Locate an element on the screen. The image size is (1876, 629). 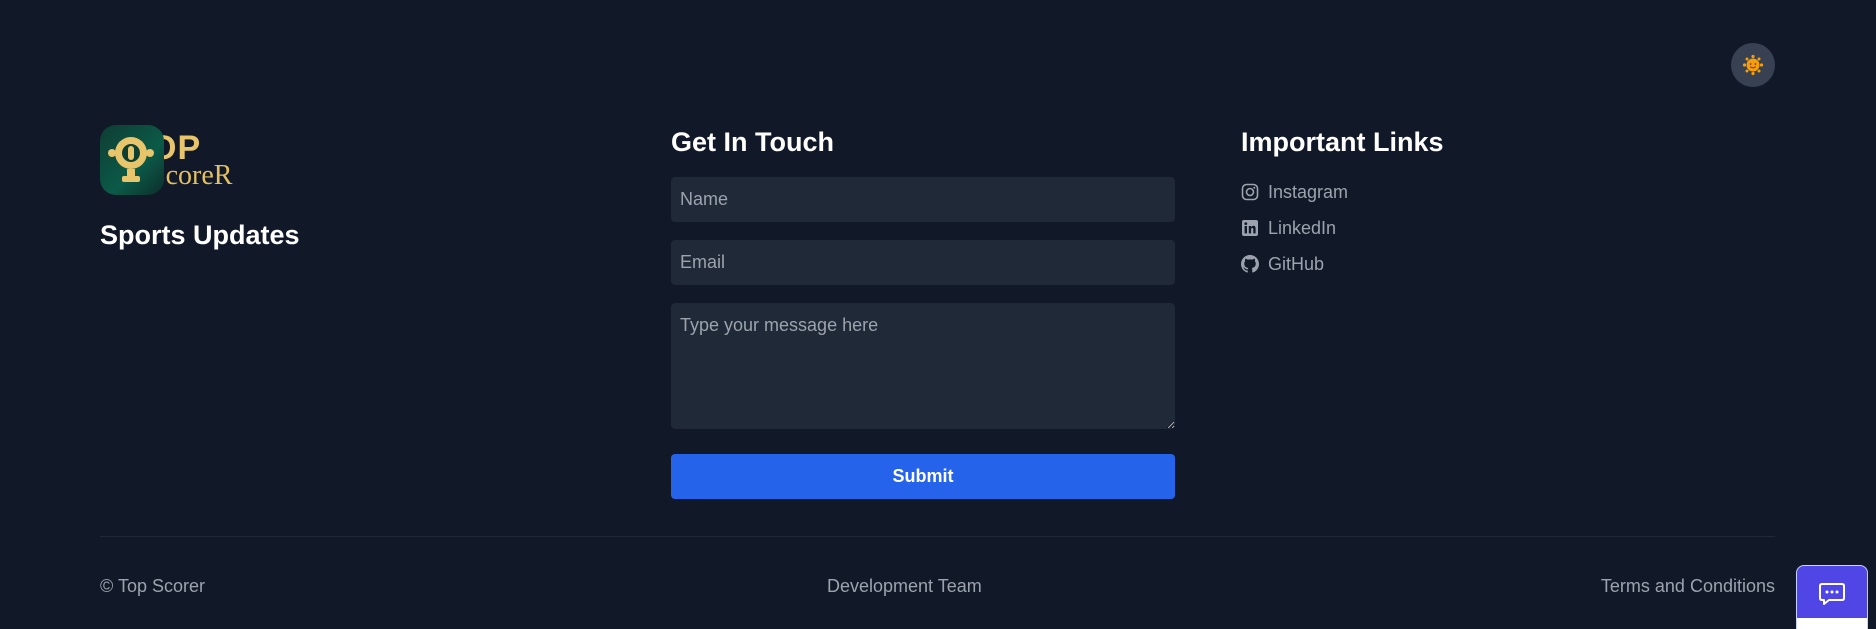
footer-divider is located at coordinates (937, 536).